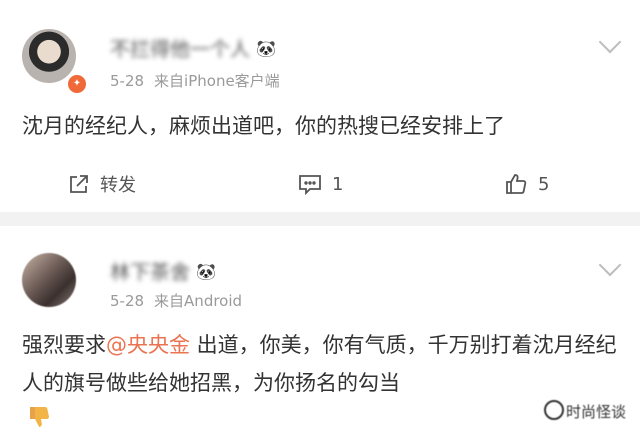 The height and width of the screenshot is (440, 640). Describe the element at coordinates (553, 410) in the screenshot. I see `watermark-logo-icon` at that location.